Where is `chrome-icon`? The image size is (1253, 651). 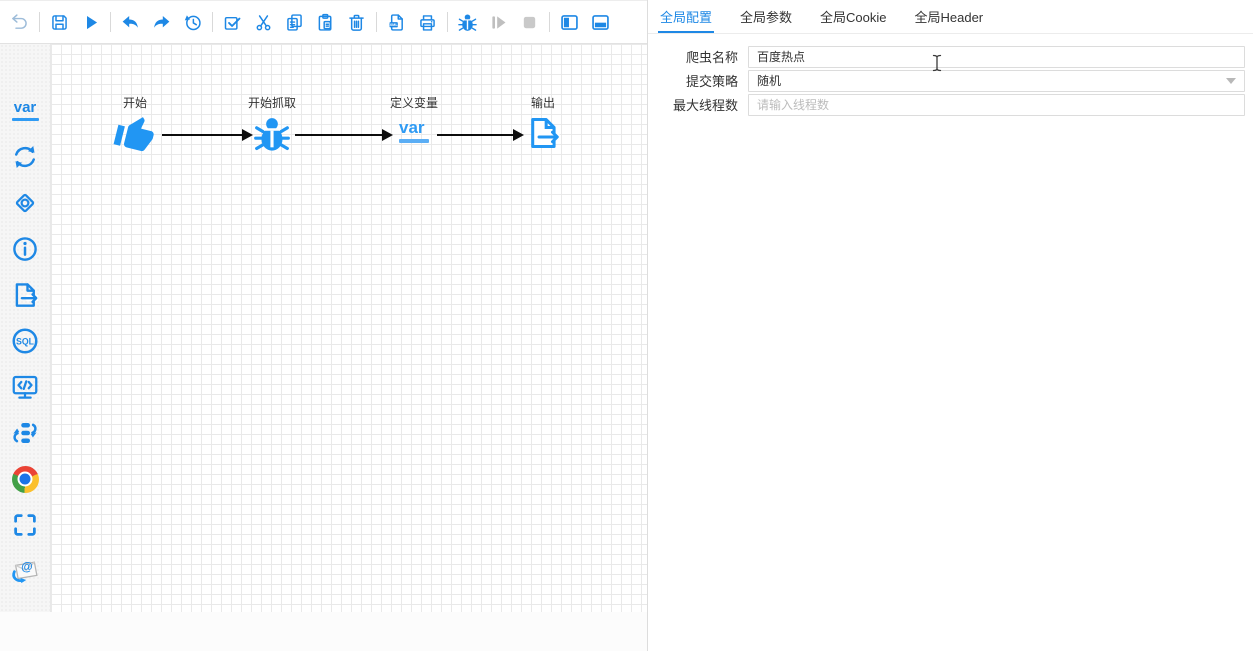
chrome-icon is located at coordinates (25, 479).